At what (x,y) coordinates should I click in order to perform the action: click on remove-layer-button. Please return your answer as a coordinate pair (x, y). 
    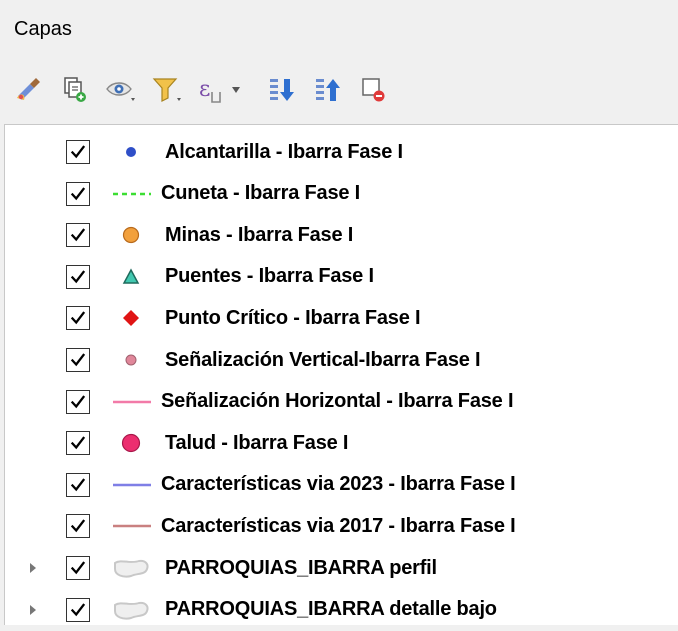
    Looking at the image, I should click on (373, 89).